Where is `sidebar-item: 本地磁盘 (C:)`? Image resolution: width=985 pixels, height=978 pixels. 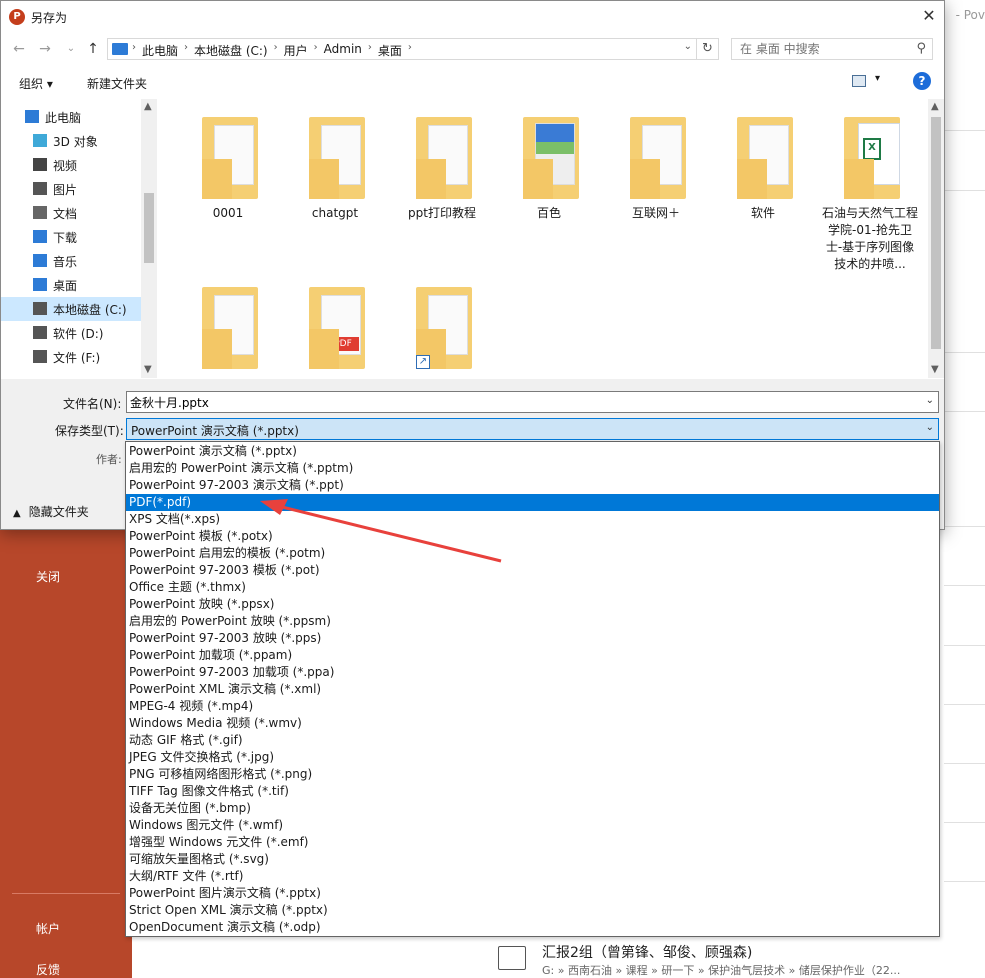
sidebar-item: 本地磁盘 (C:) is located at coordinates (71, 309).